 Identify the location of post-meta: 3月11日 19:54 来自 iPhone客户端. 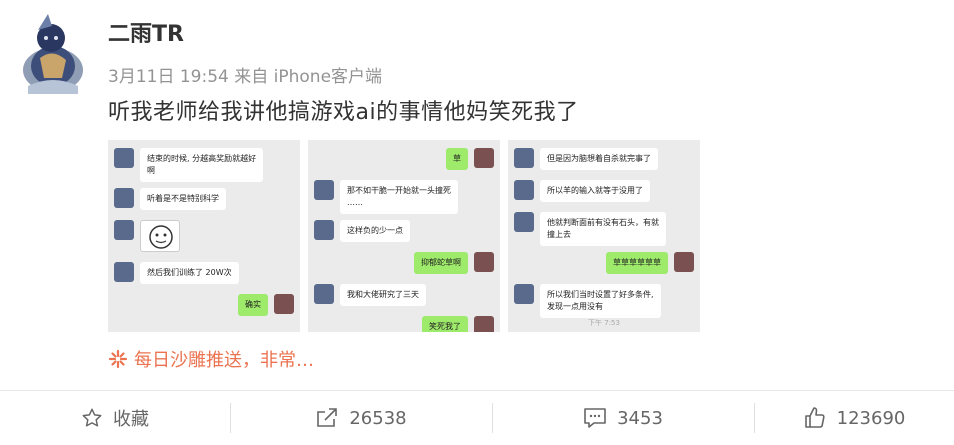
(245, 77).